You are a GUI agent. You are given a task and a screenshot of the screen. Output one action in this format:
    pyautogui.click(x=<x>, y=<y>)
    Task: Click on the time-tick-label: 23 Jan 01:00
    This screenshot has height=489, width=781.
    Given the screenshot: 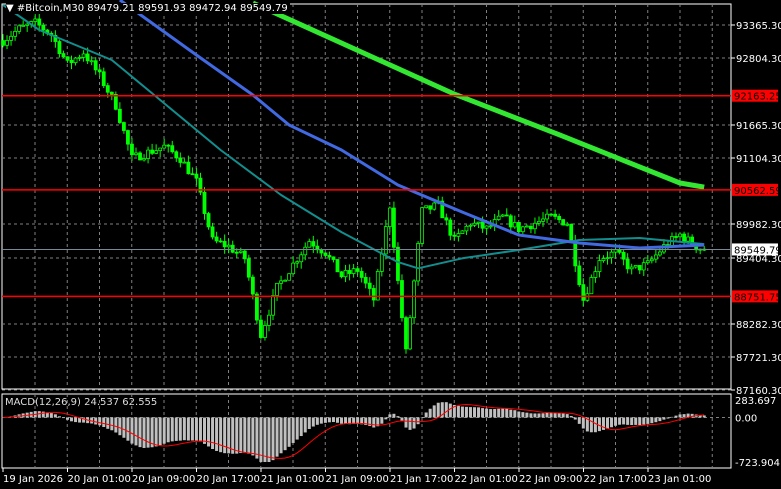 What is the action you would take?
    pyautogui.click(x=679, y=479)
    